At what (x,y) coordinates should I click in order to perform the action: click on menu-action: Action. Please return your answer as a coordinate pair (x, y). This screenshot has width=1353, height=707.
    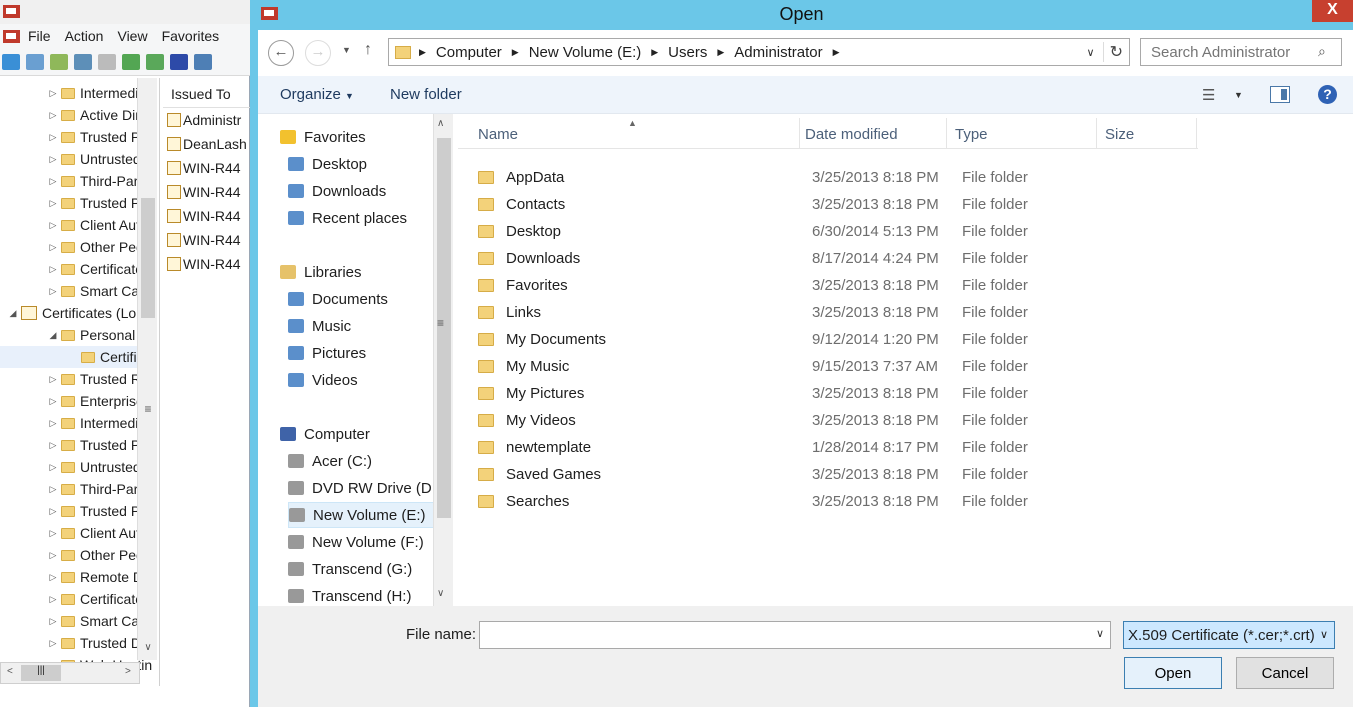
    Looking at the image, I should click on (85, 36).